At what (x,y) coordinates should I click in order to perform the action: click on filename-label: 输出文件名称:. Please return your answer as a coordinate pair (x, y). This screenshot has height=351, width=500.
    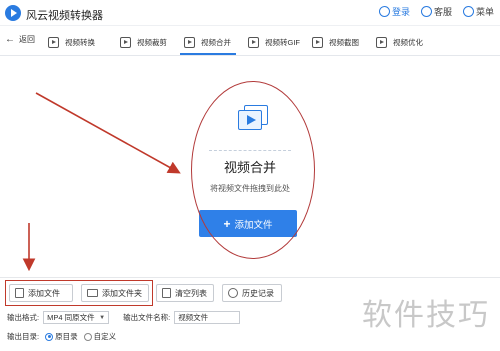
    Looking at the image, I should click on (147, 317).